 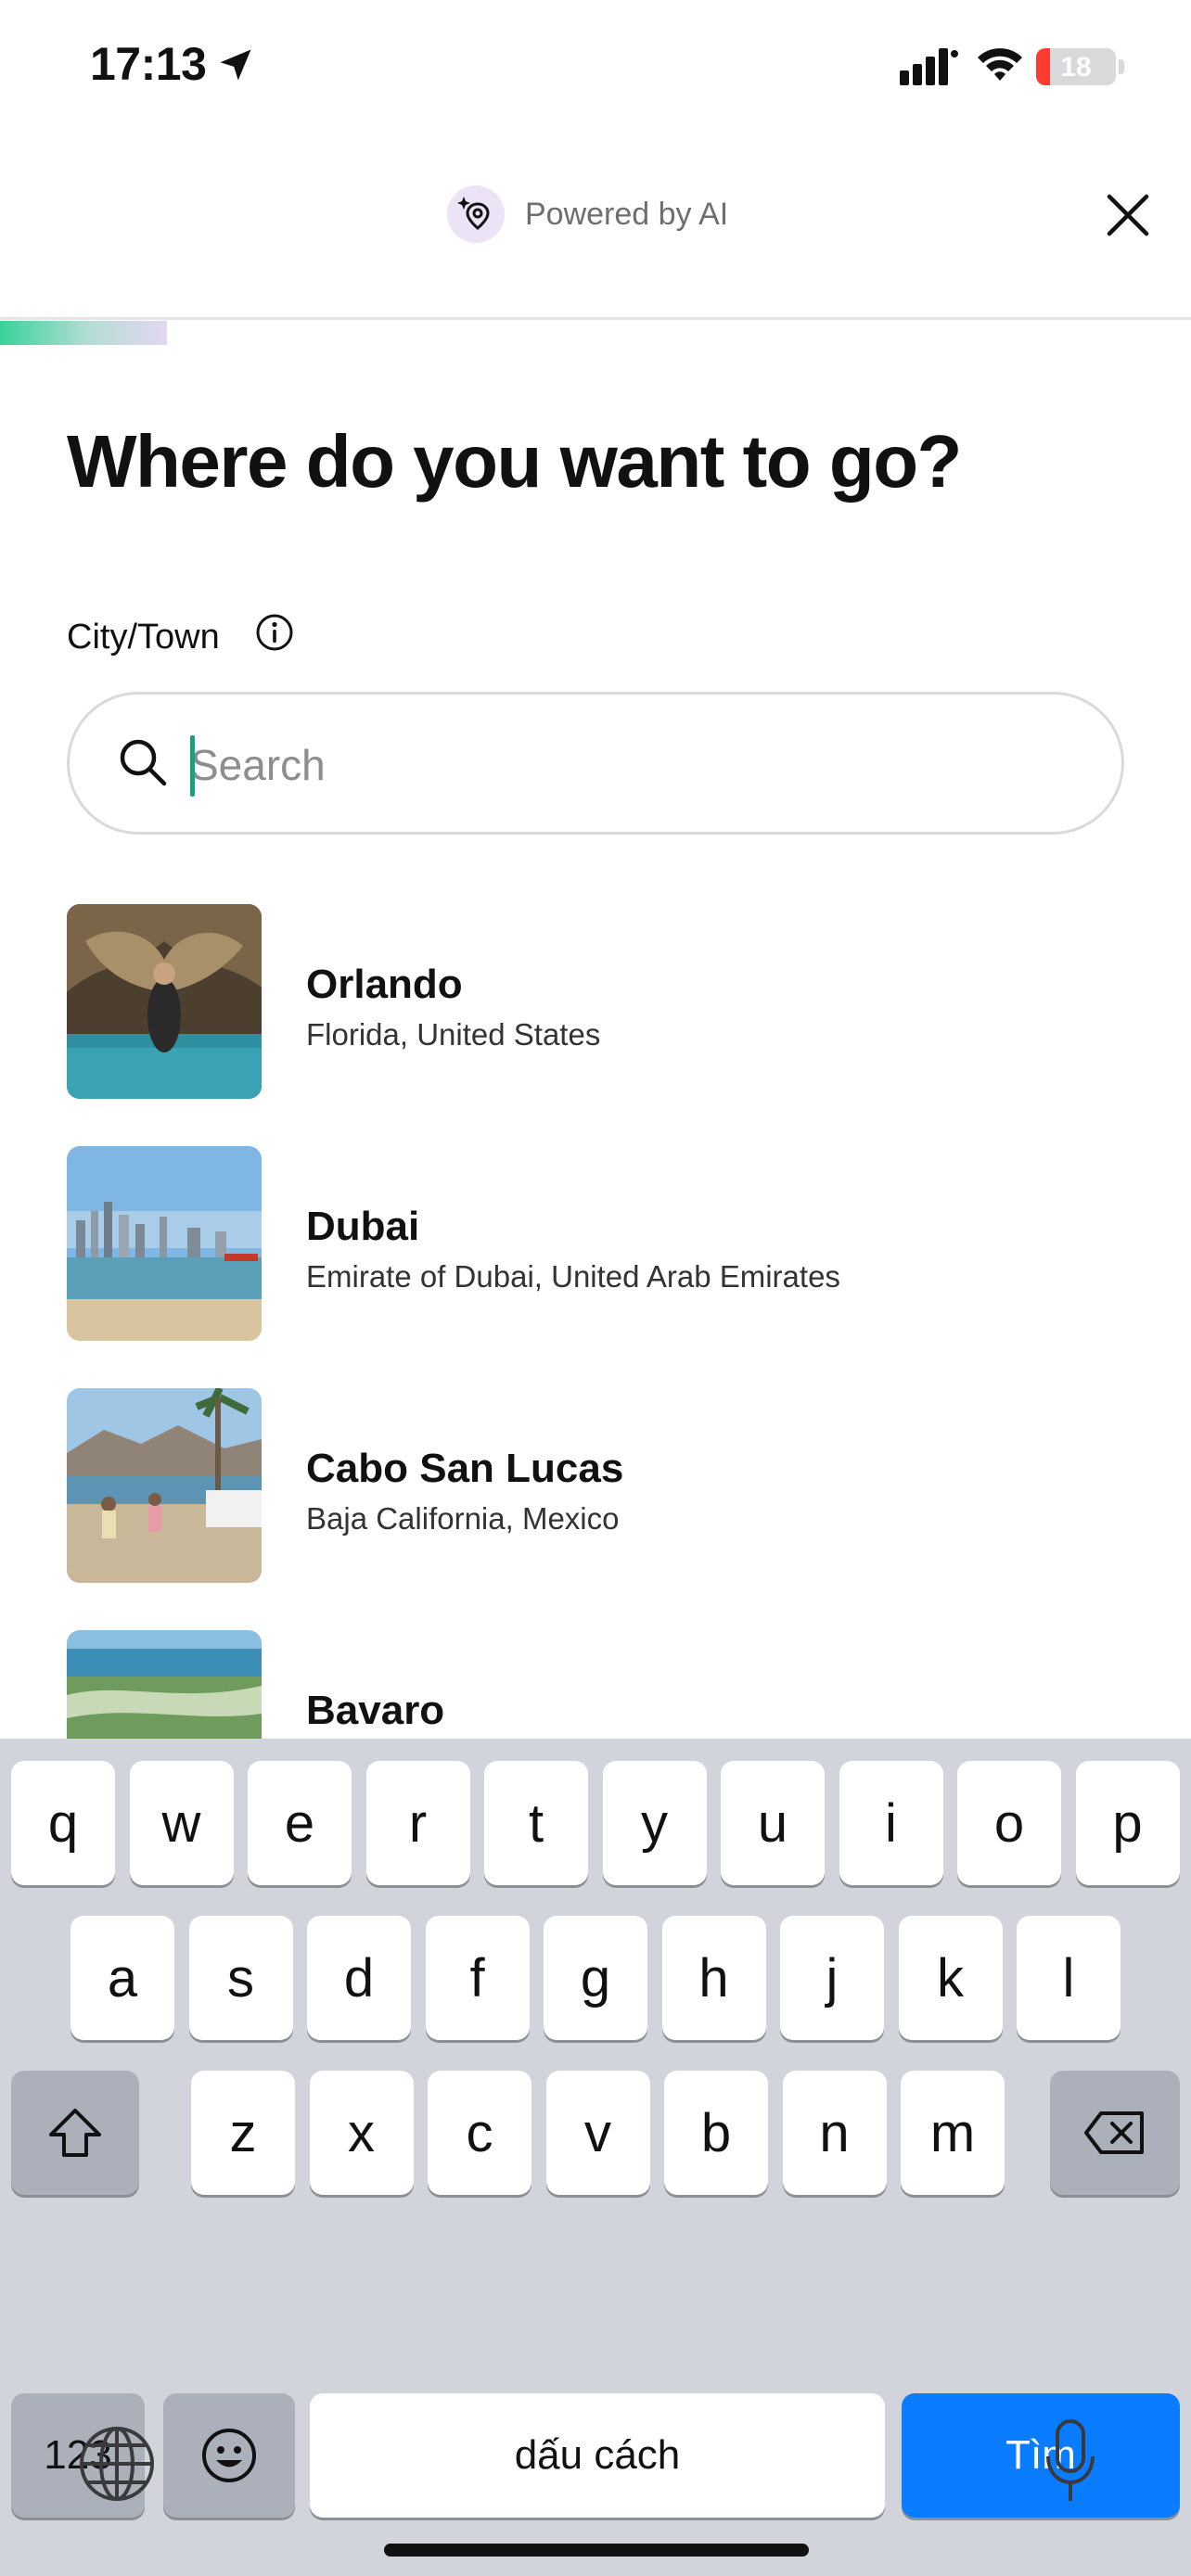 I want to click on status-bar: 17:13 18, so click(x=595, y=69).